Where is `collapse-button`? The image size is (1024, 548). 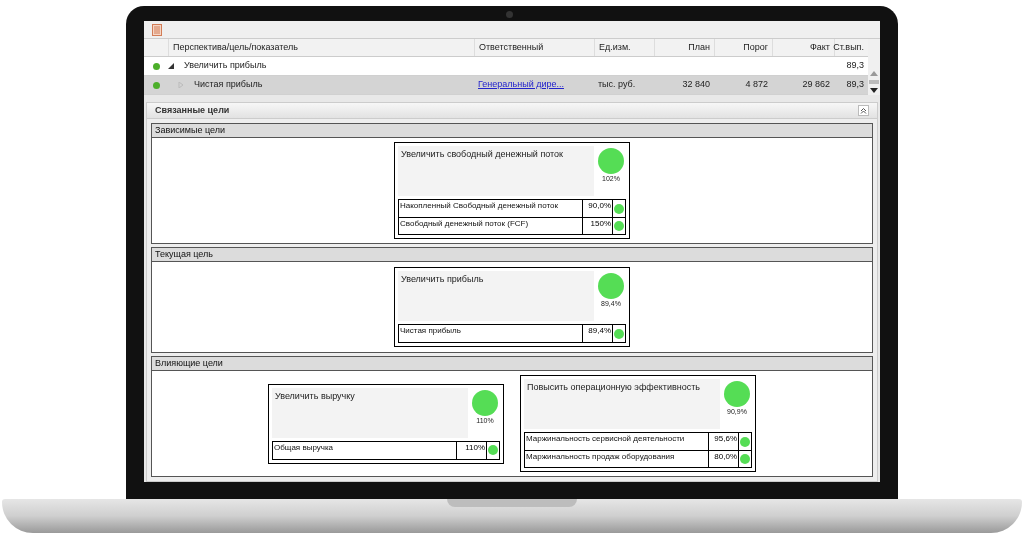 collapse-button is located at coordinates (863, 110).